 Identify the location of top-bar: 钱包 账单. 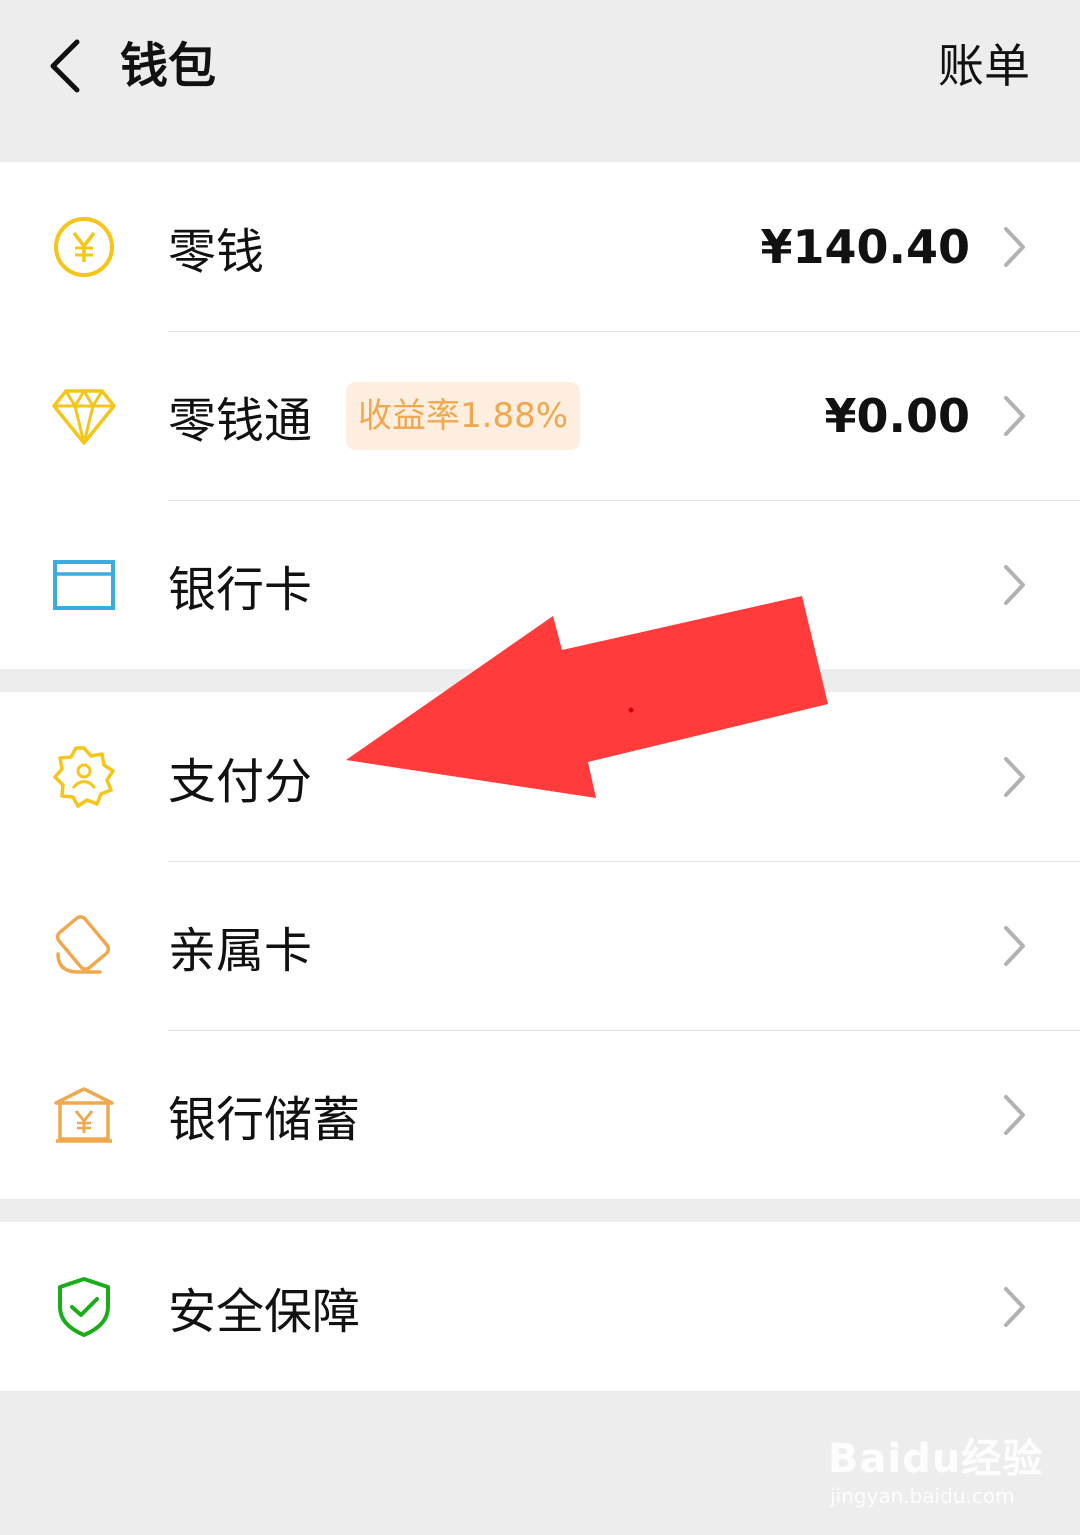
(540, 81).